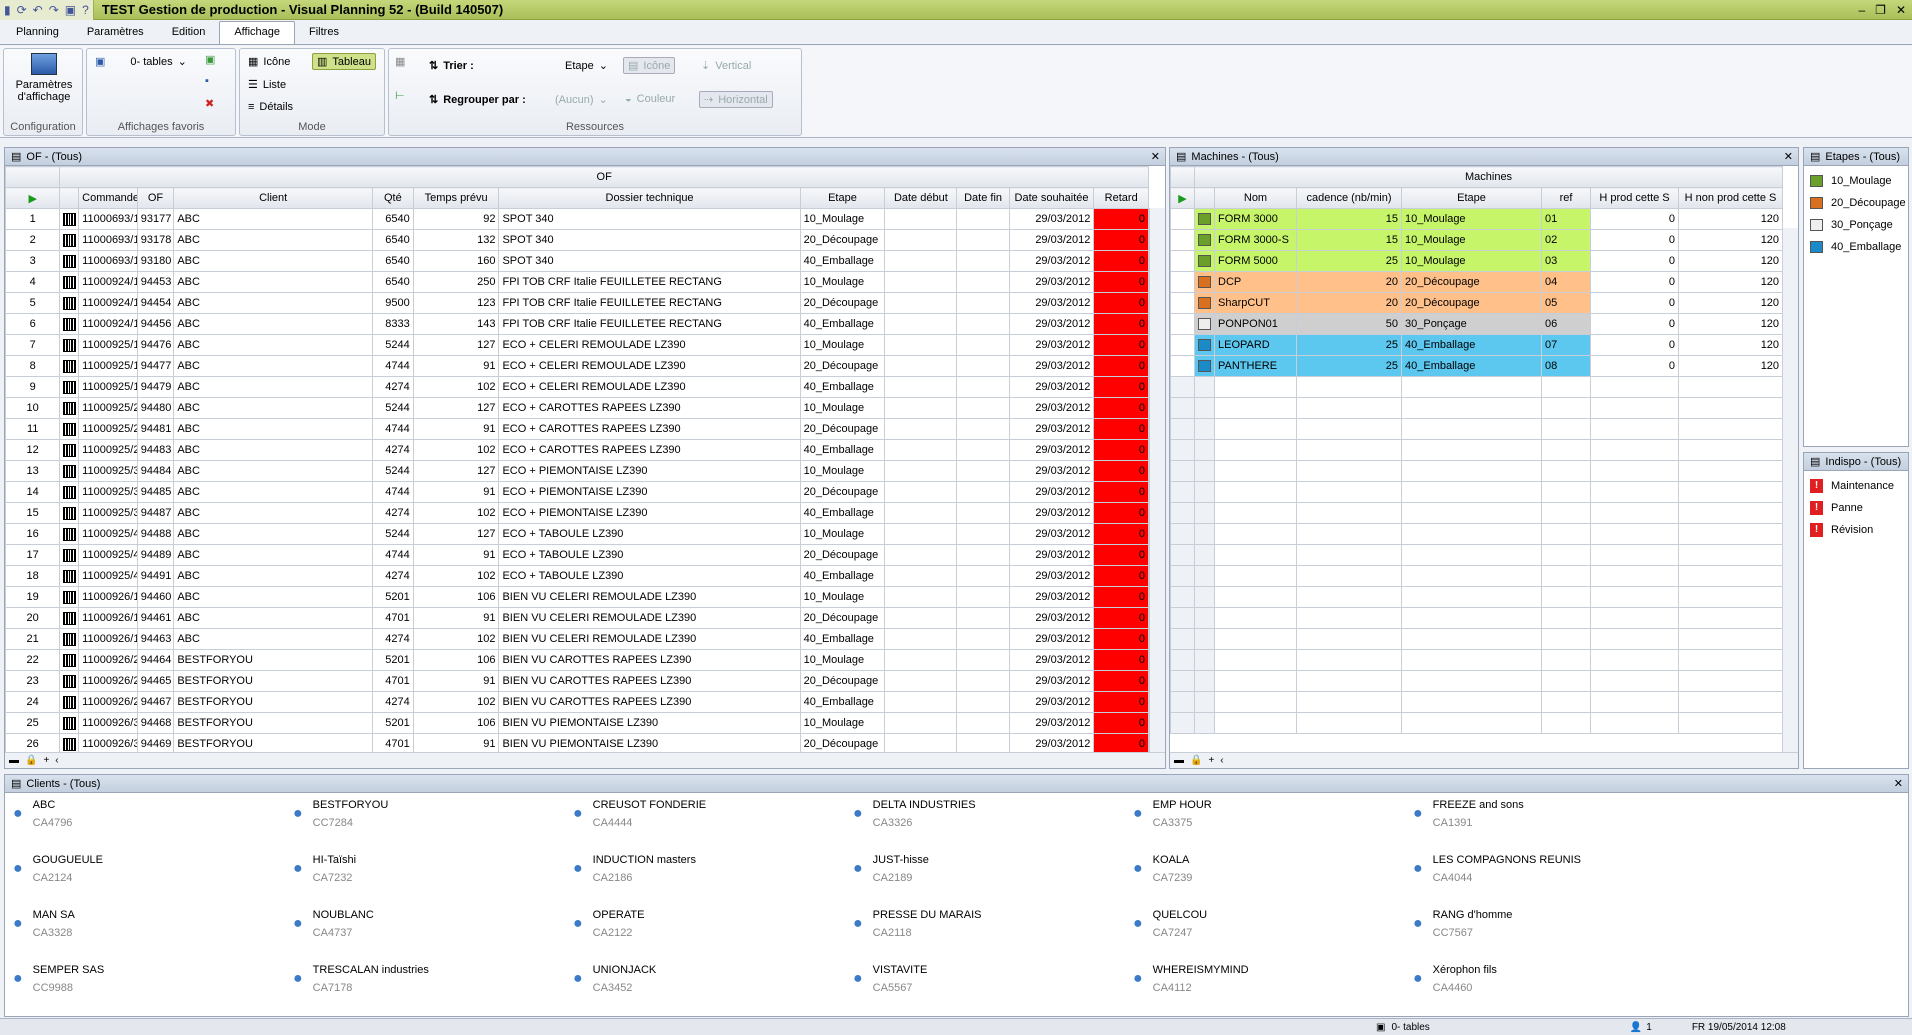 This screenshot has width=1912, height=1035. What do you see at coordinates (267, 85) in the screenshot?
I see `mode-liste-button: ☰ Liste` at bounding box center [267, 85].